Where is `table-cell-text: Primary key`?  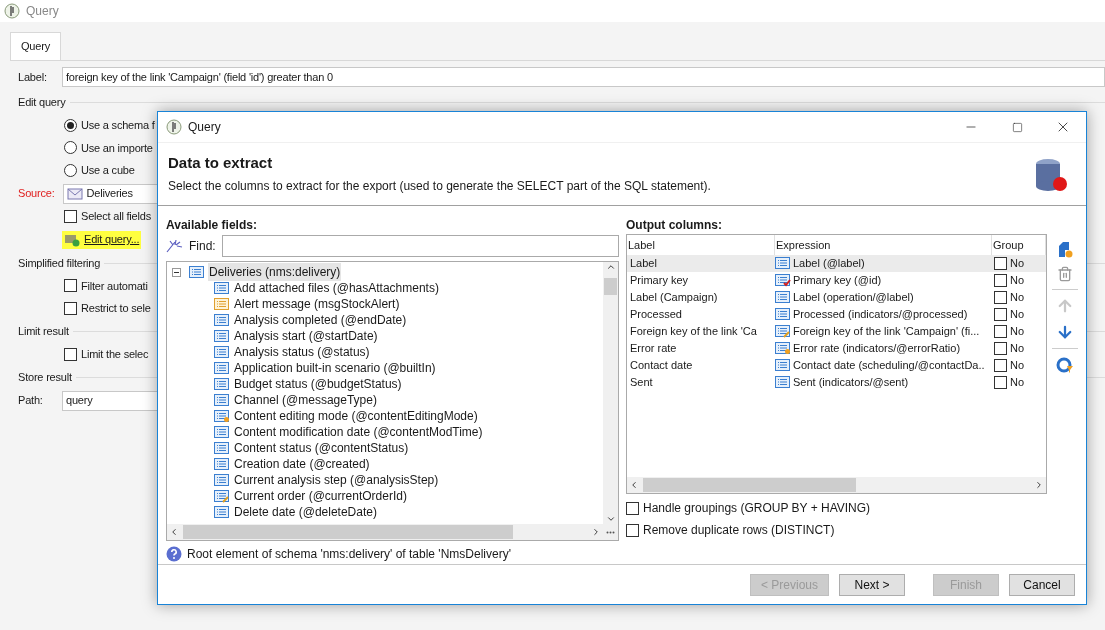 table-cell-text: Primary key is located at coordinates (659, 281).